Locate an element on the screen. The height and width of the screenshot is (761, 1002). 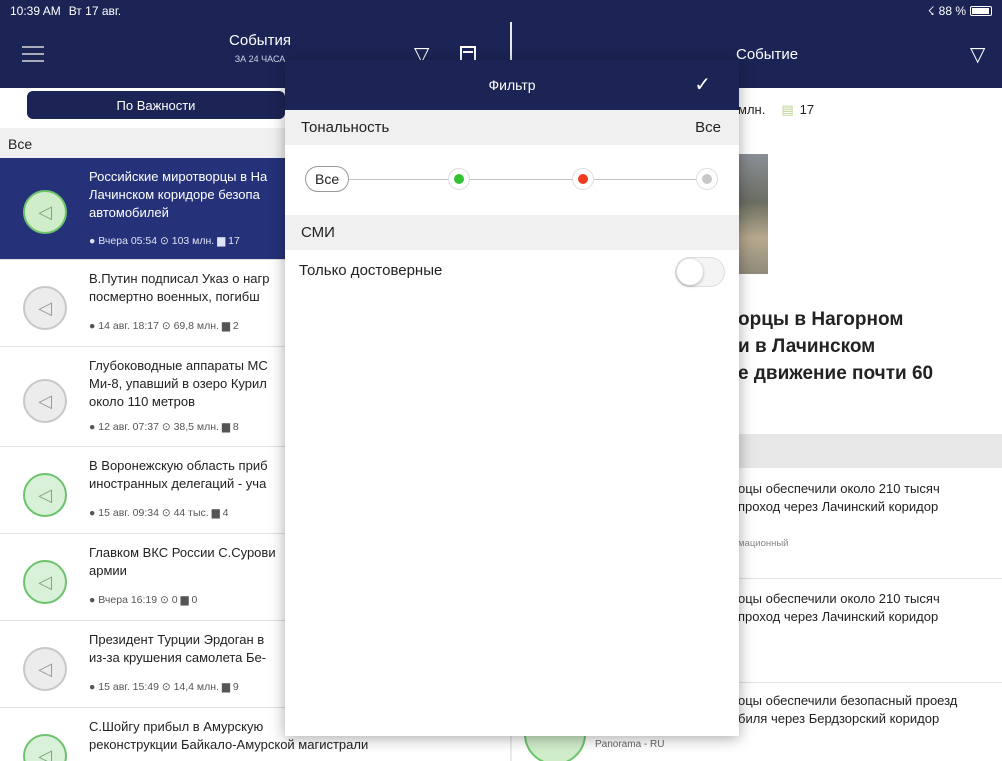
event-title: Событие is located at coordinates (767, 54).